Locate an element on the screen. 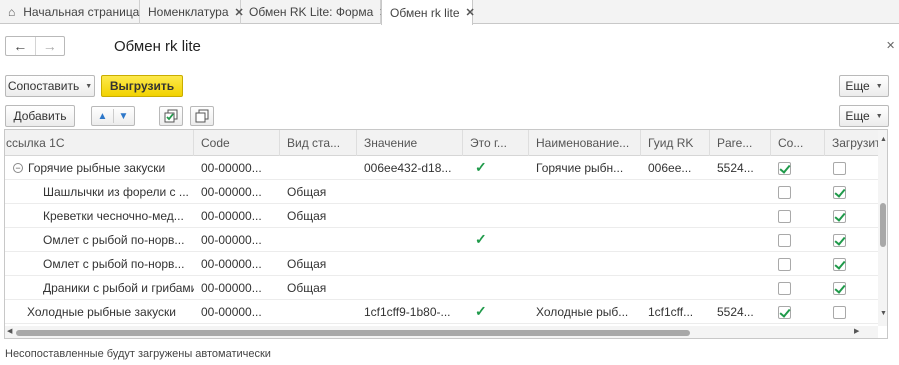 This screenshot has height=365, width=899. back-button: ← is located at coordinates (20, 46).